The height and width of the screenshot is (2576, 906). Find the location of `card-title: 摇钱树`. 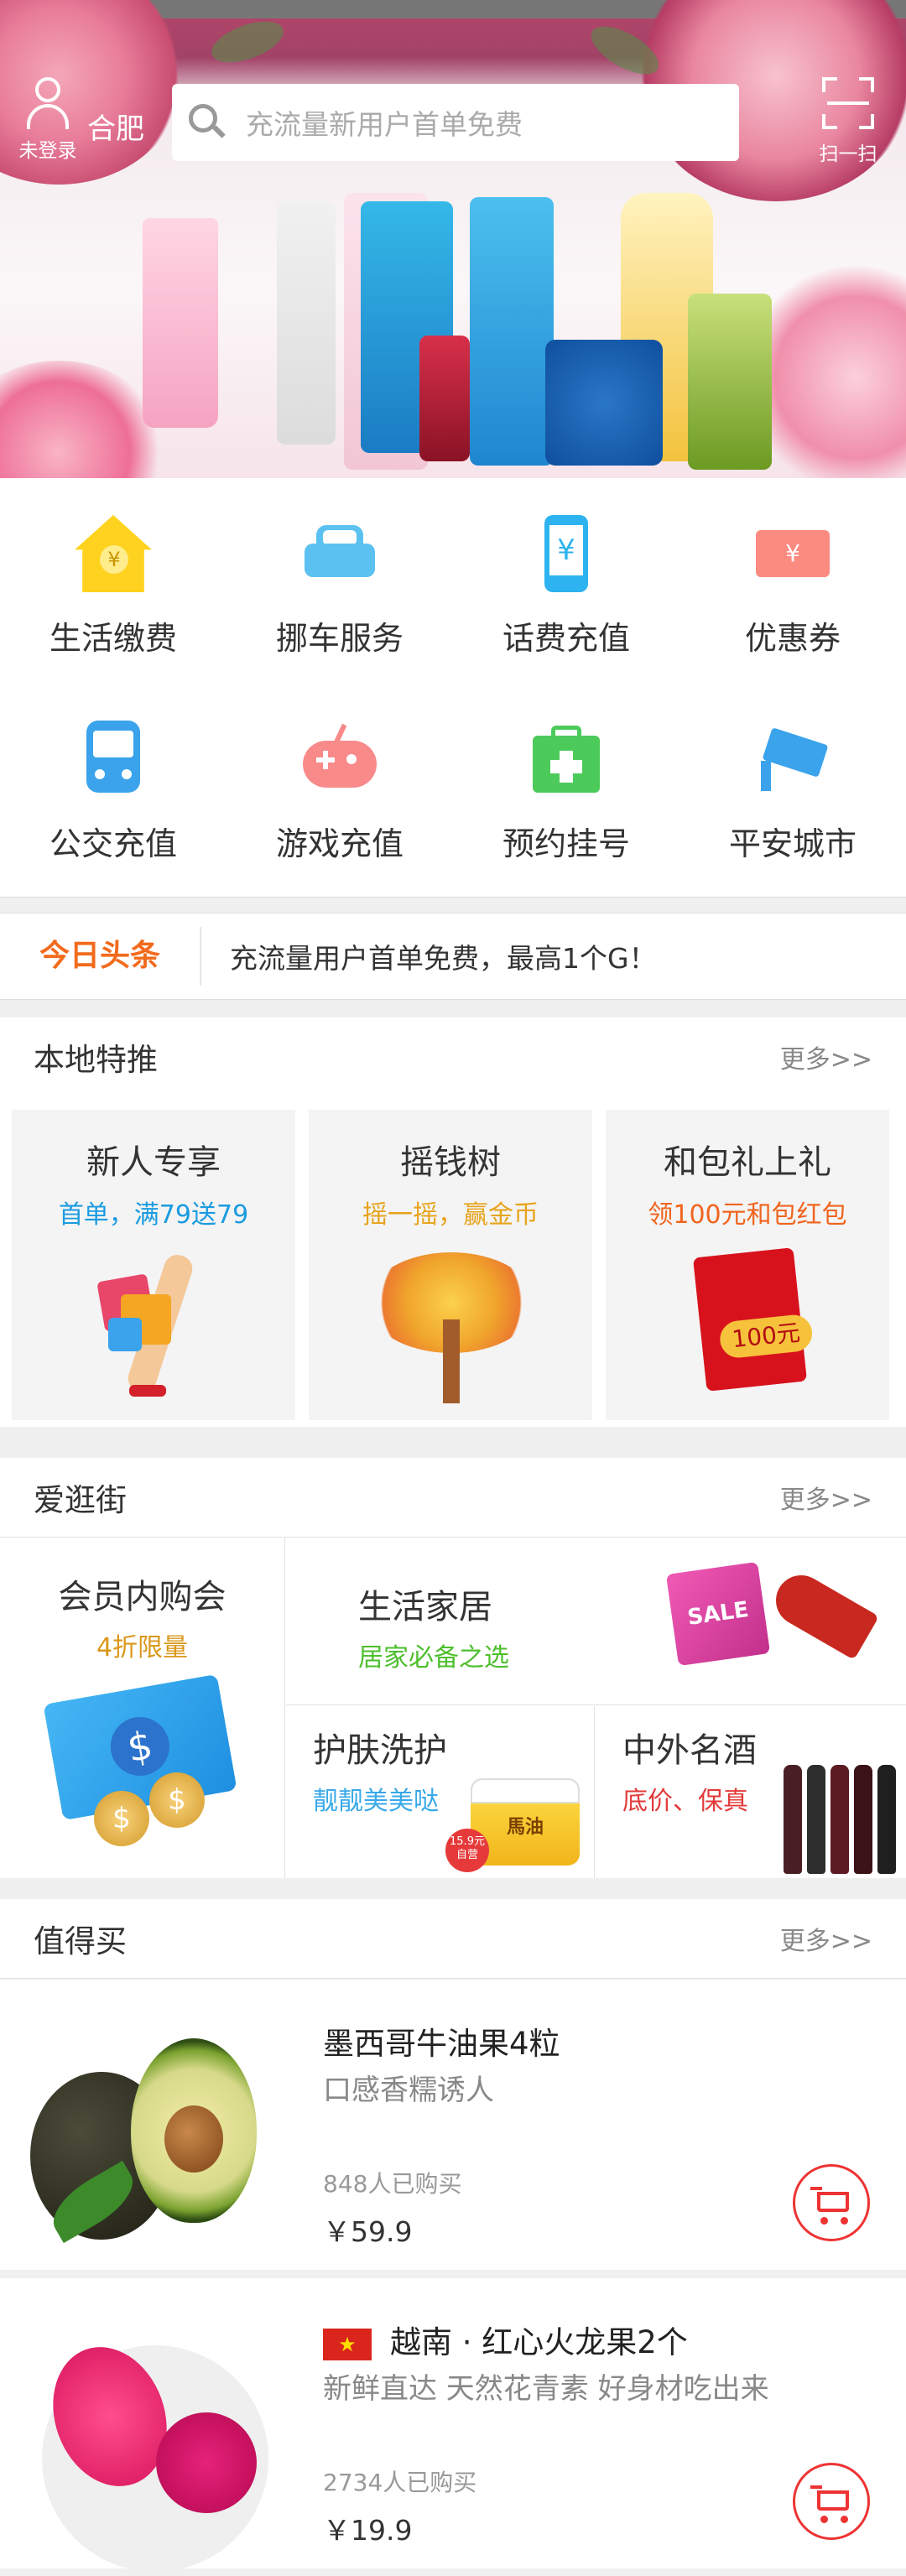

card-title: 摇钱树 is located at coordinates (451, 1162).